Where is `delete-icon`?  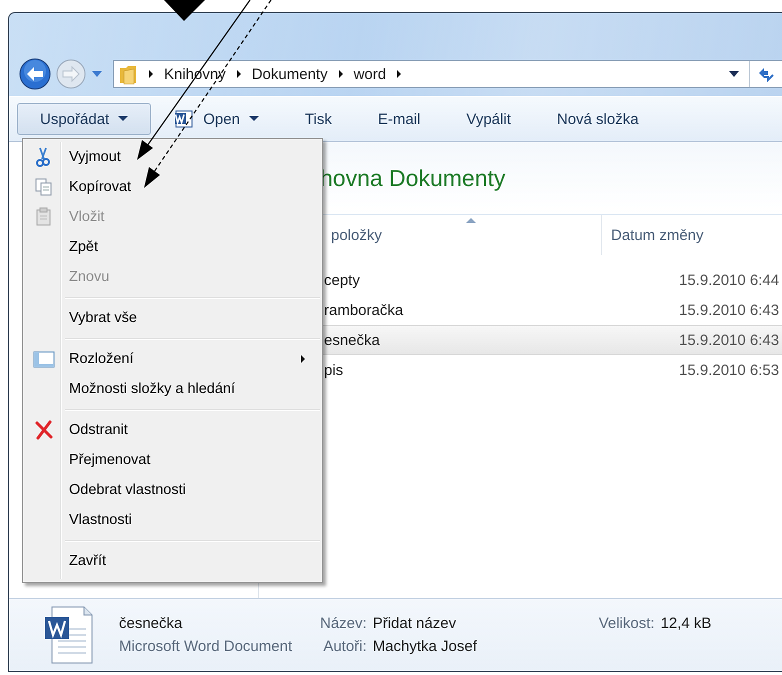
delete-icon is located at coordinates (44, 430).